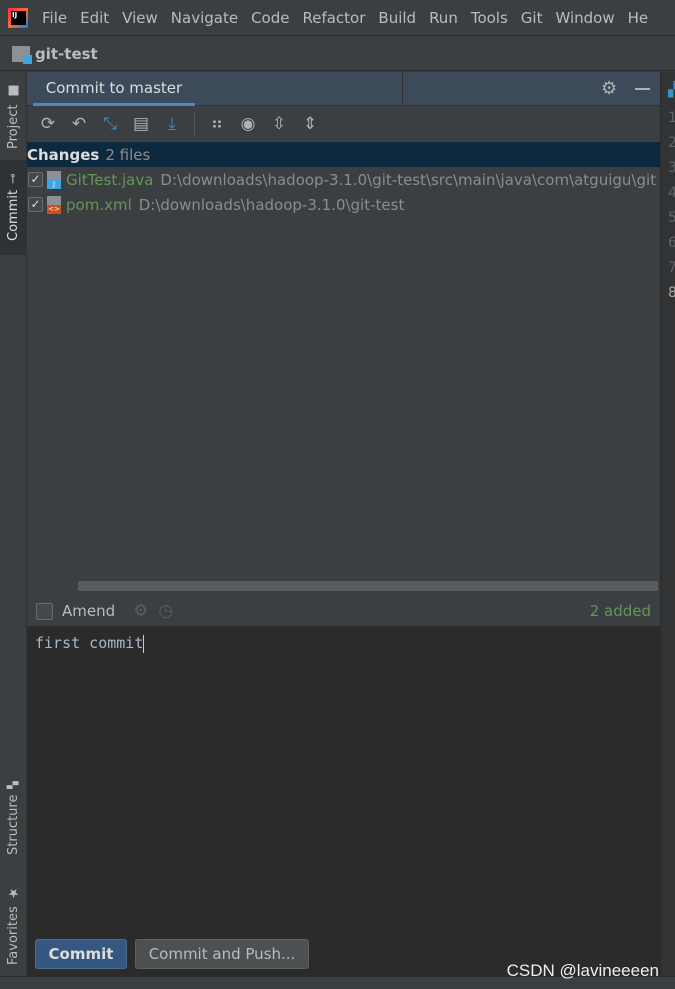 This screenshot has width=675, height=989. What do you see at coordinates (671, 293) in the screenshot?
I see `line-number: 8` at bounding box center [671, 293].